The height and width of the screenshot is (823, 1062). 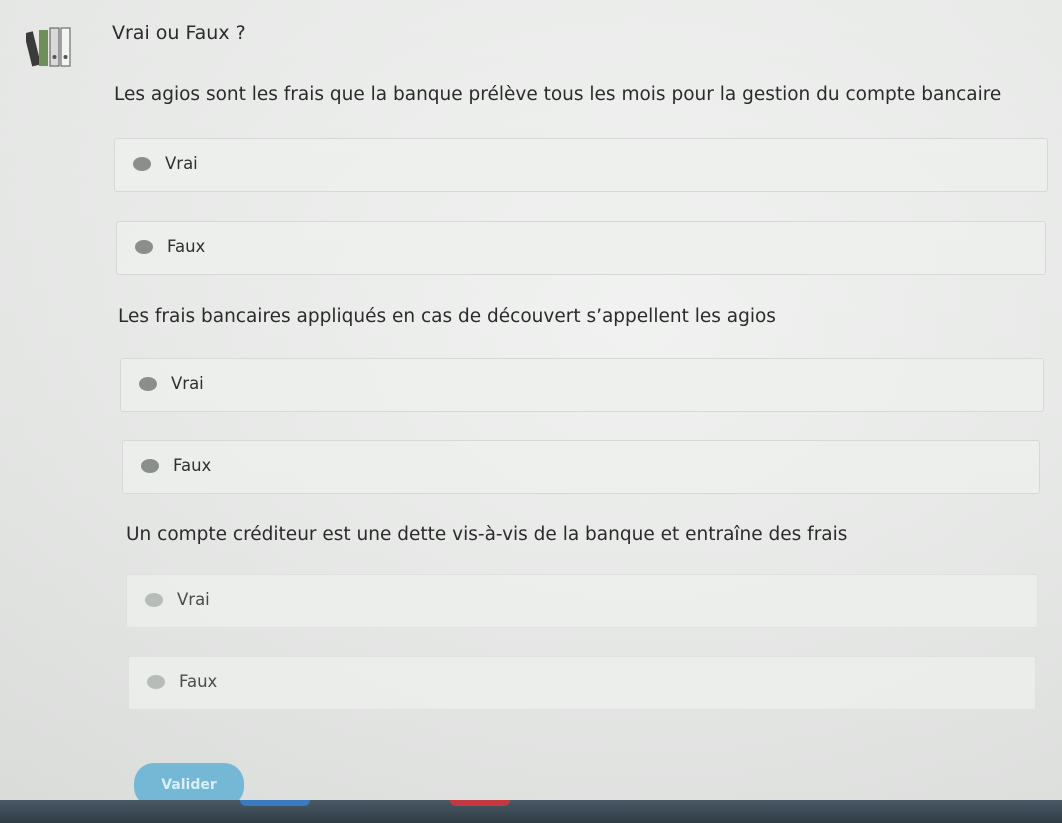 I want to click on q1-option-faux: Faux, so click(x=581, y=248).